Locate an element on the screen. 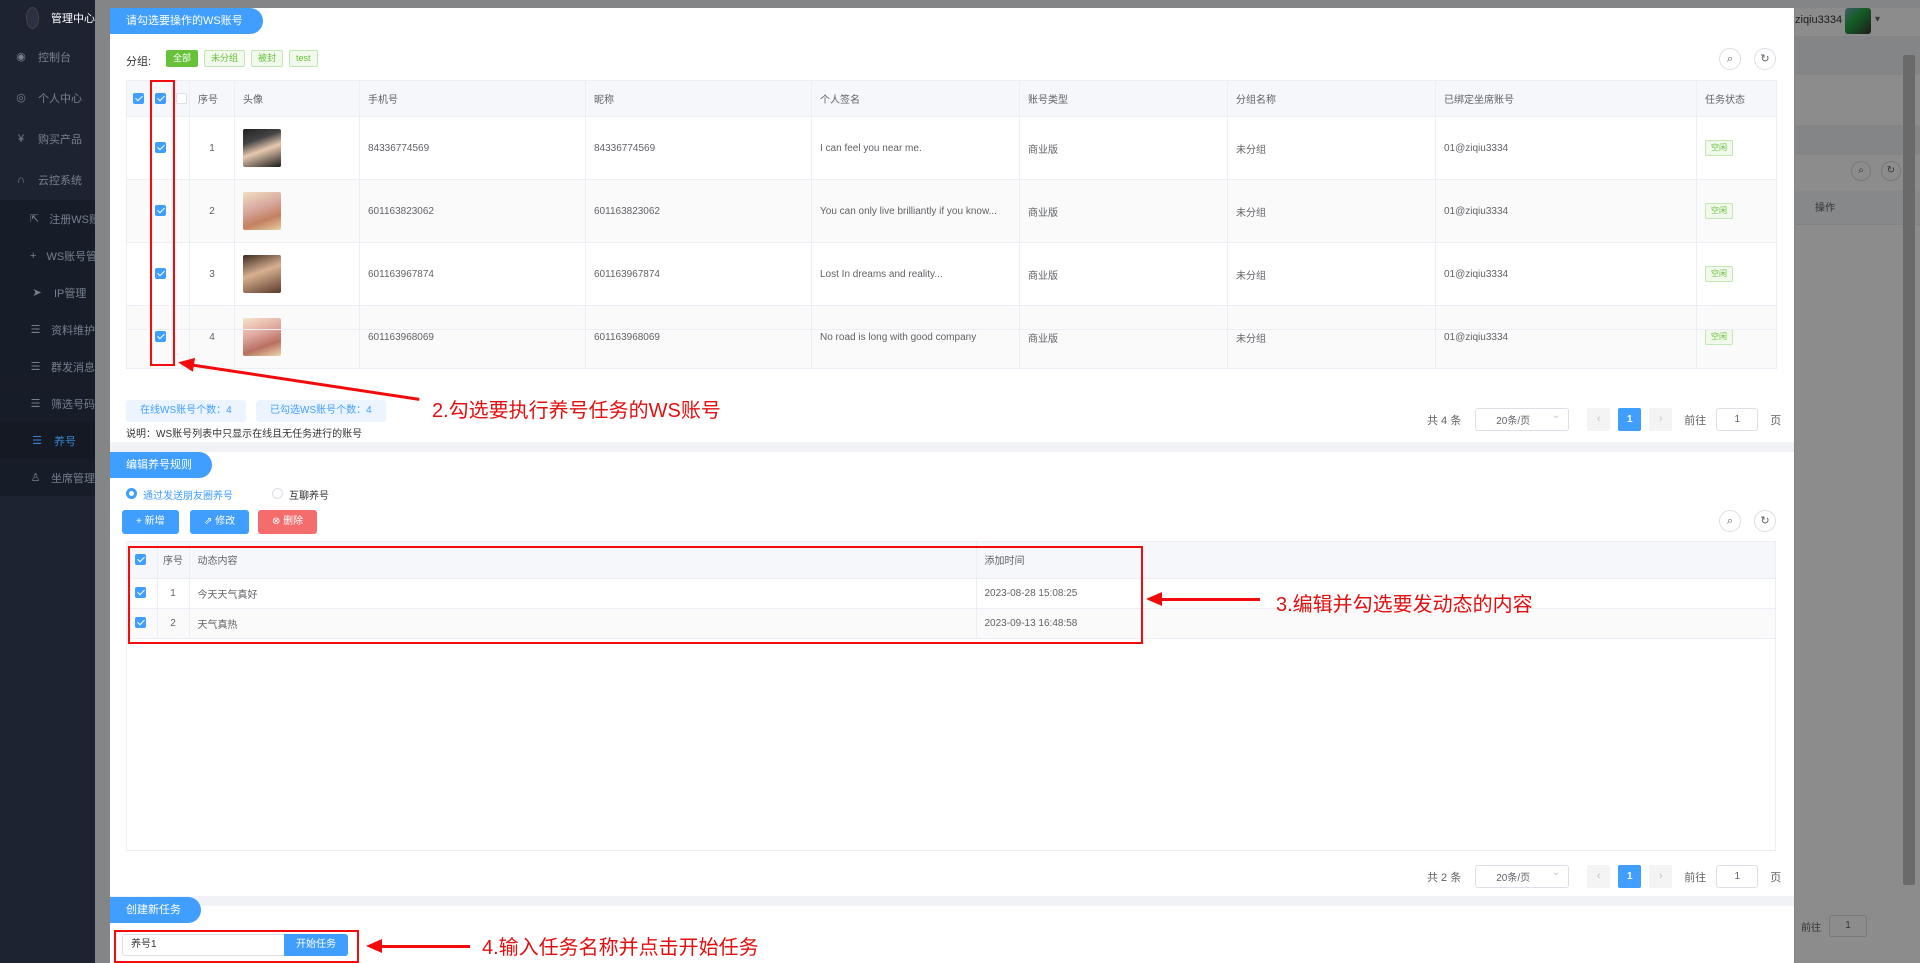 The width and height of the screenshot is (1920, 963). sidebar-item-3: ∩ 云控系统 is located at coordinates (47, 179).